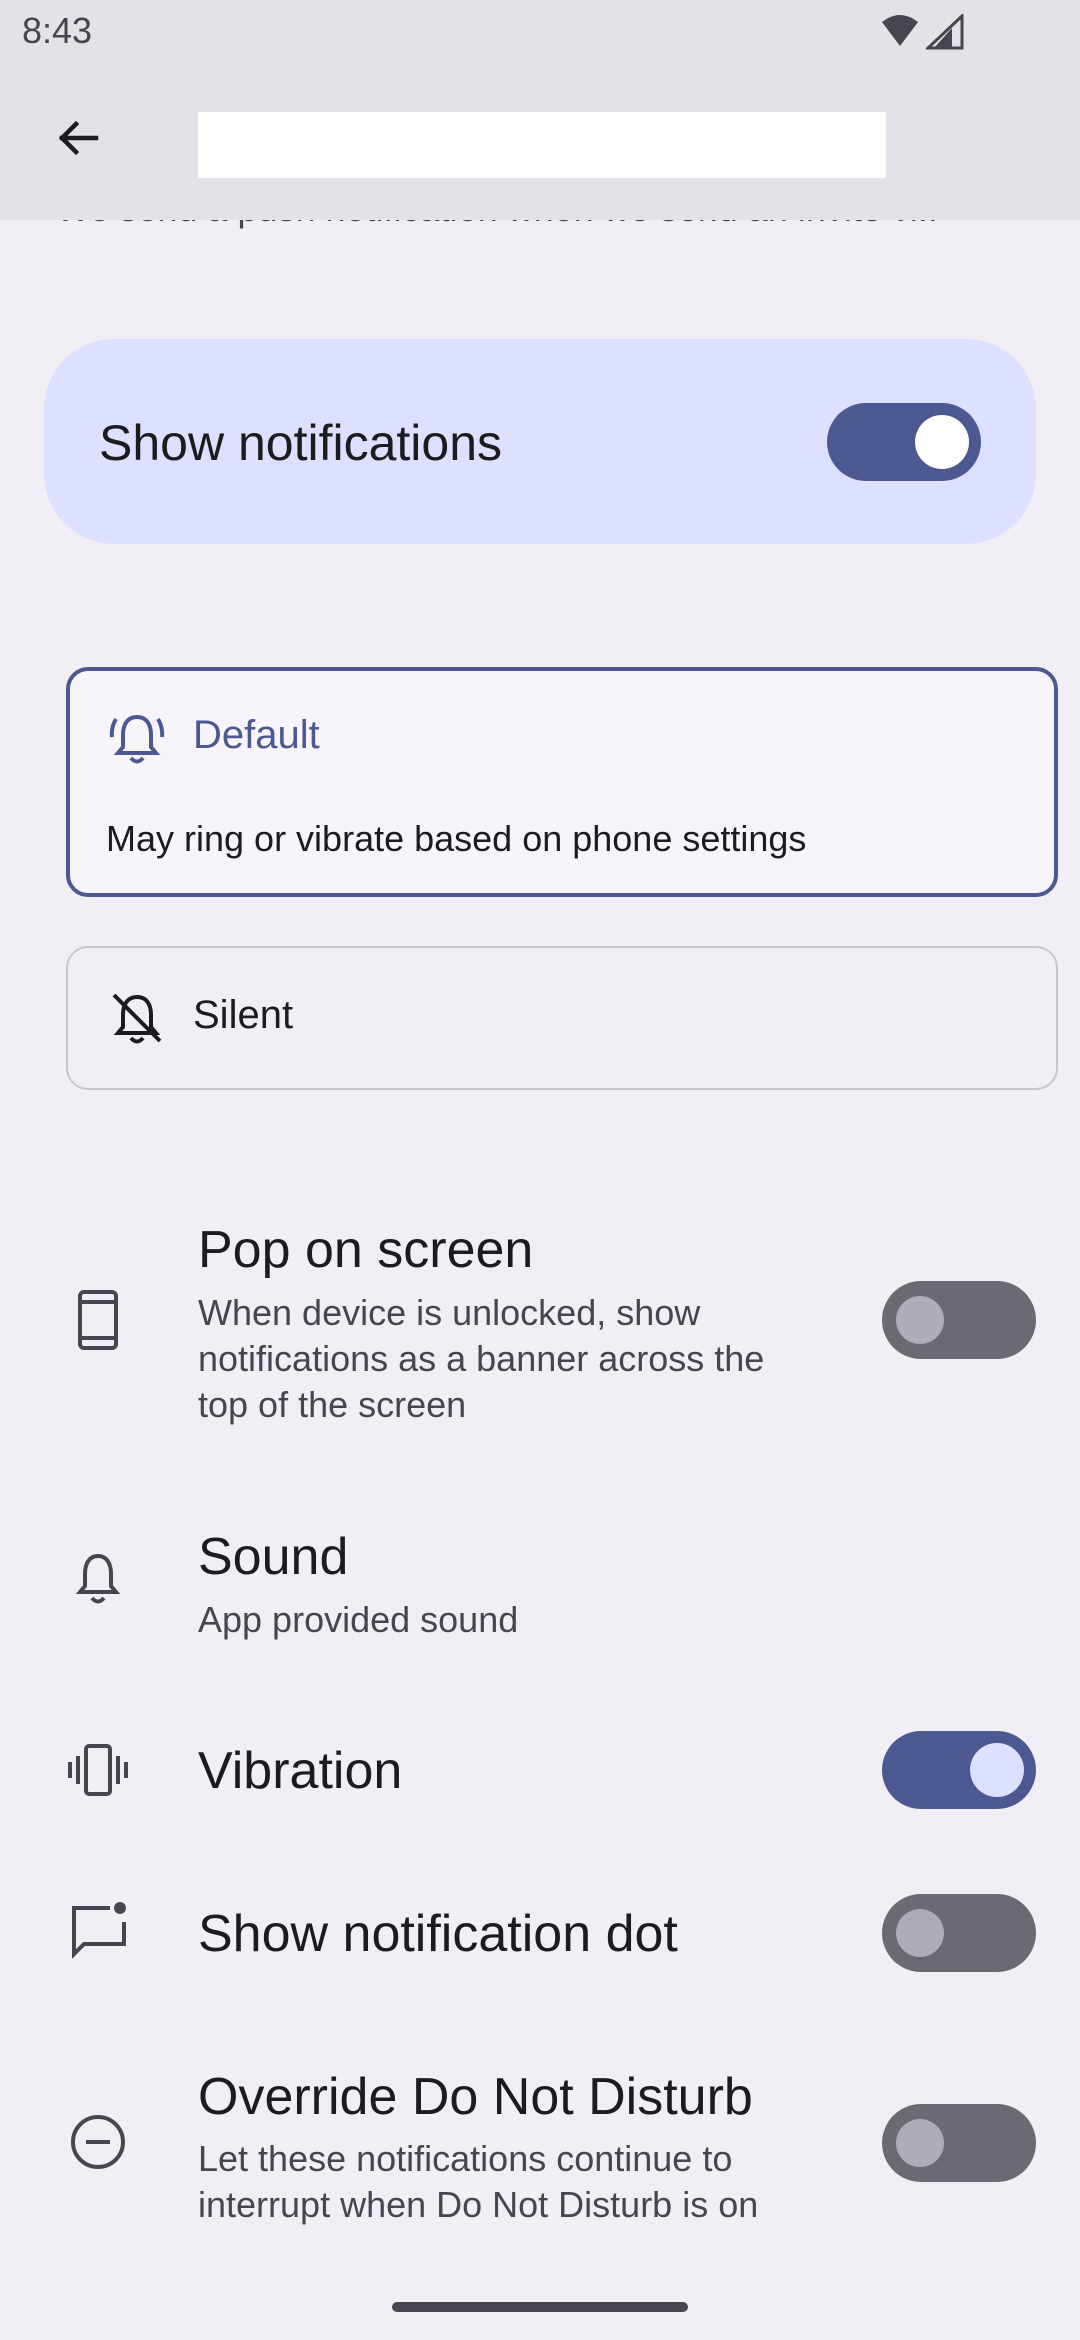 The image size is (1080, 2340). Describe the element at coordinates (900, 32) in the screenshot. I see `wifi-icon` at that location.